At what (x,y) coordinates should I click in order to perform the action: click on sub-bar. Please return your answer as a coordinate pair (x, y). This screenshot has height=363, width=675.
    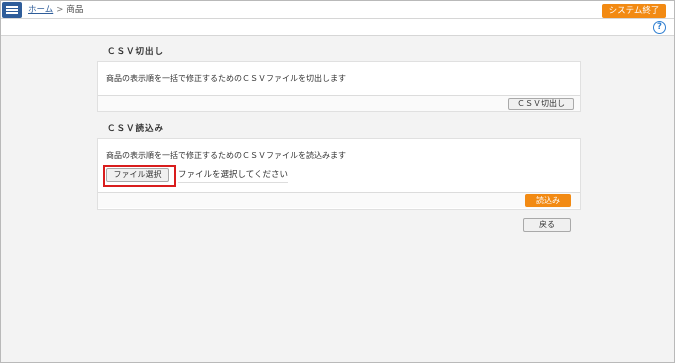
    Looking at the image, I should click on (337, 27).